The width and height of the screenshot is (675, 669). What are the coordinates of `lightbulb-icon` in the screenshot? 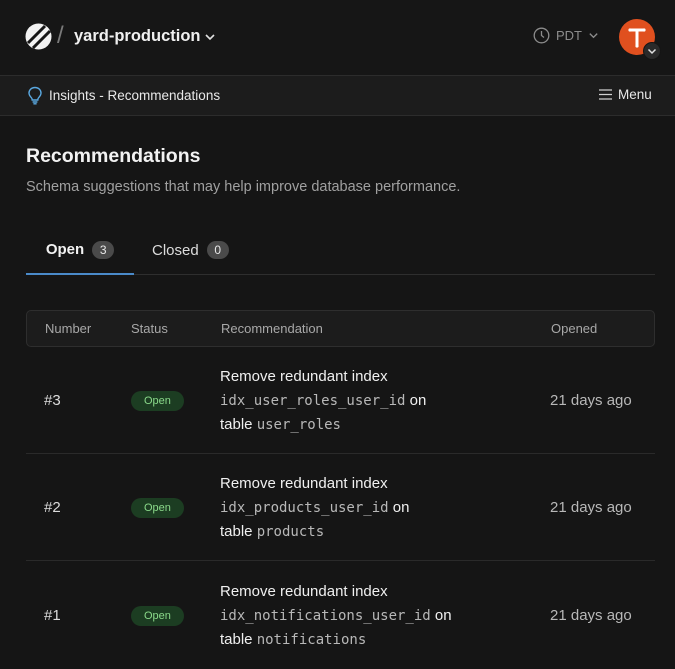 It's located at (35, 95).